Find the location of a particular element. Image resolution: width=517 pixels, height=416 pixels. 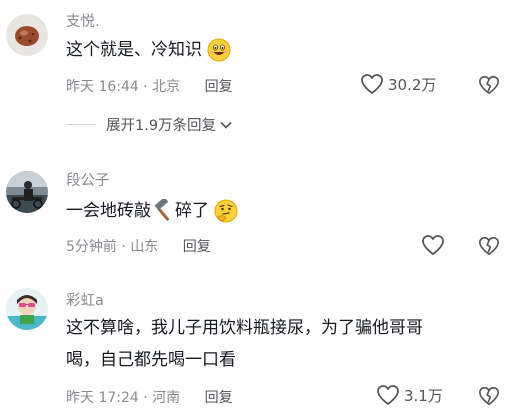

like-button is located at coordinates (433, 245).